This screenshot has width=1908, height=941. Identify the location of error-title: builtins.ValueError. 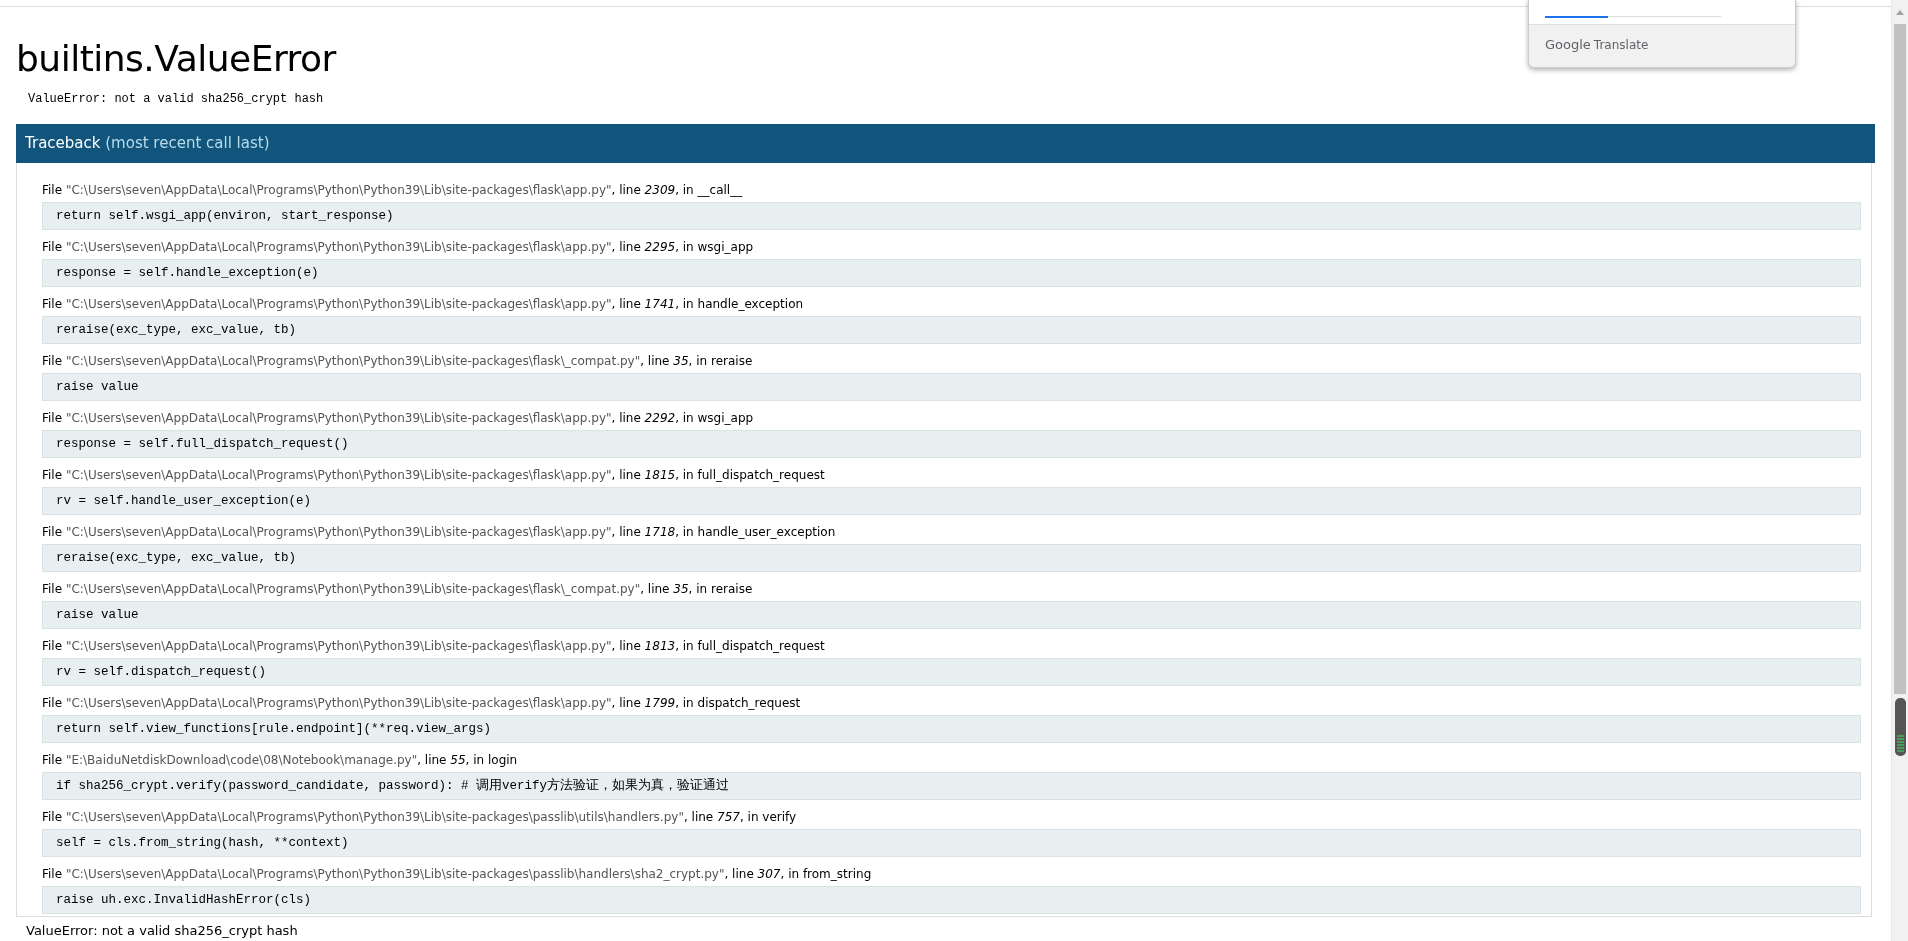
(176, 59).